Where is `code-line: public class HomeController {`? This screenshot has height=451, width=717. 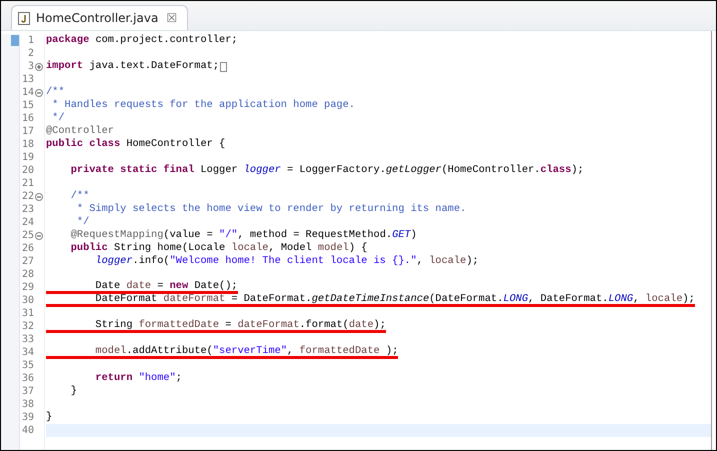 code-line: public class HomeController { is located at coordinates (136, 144).